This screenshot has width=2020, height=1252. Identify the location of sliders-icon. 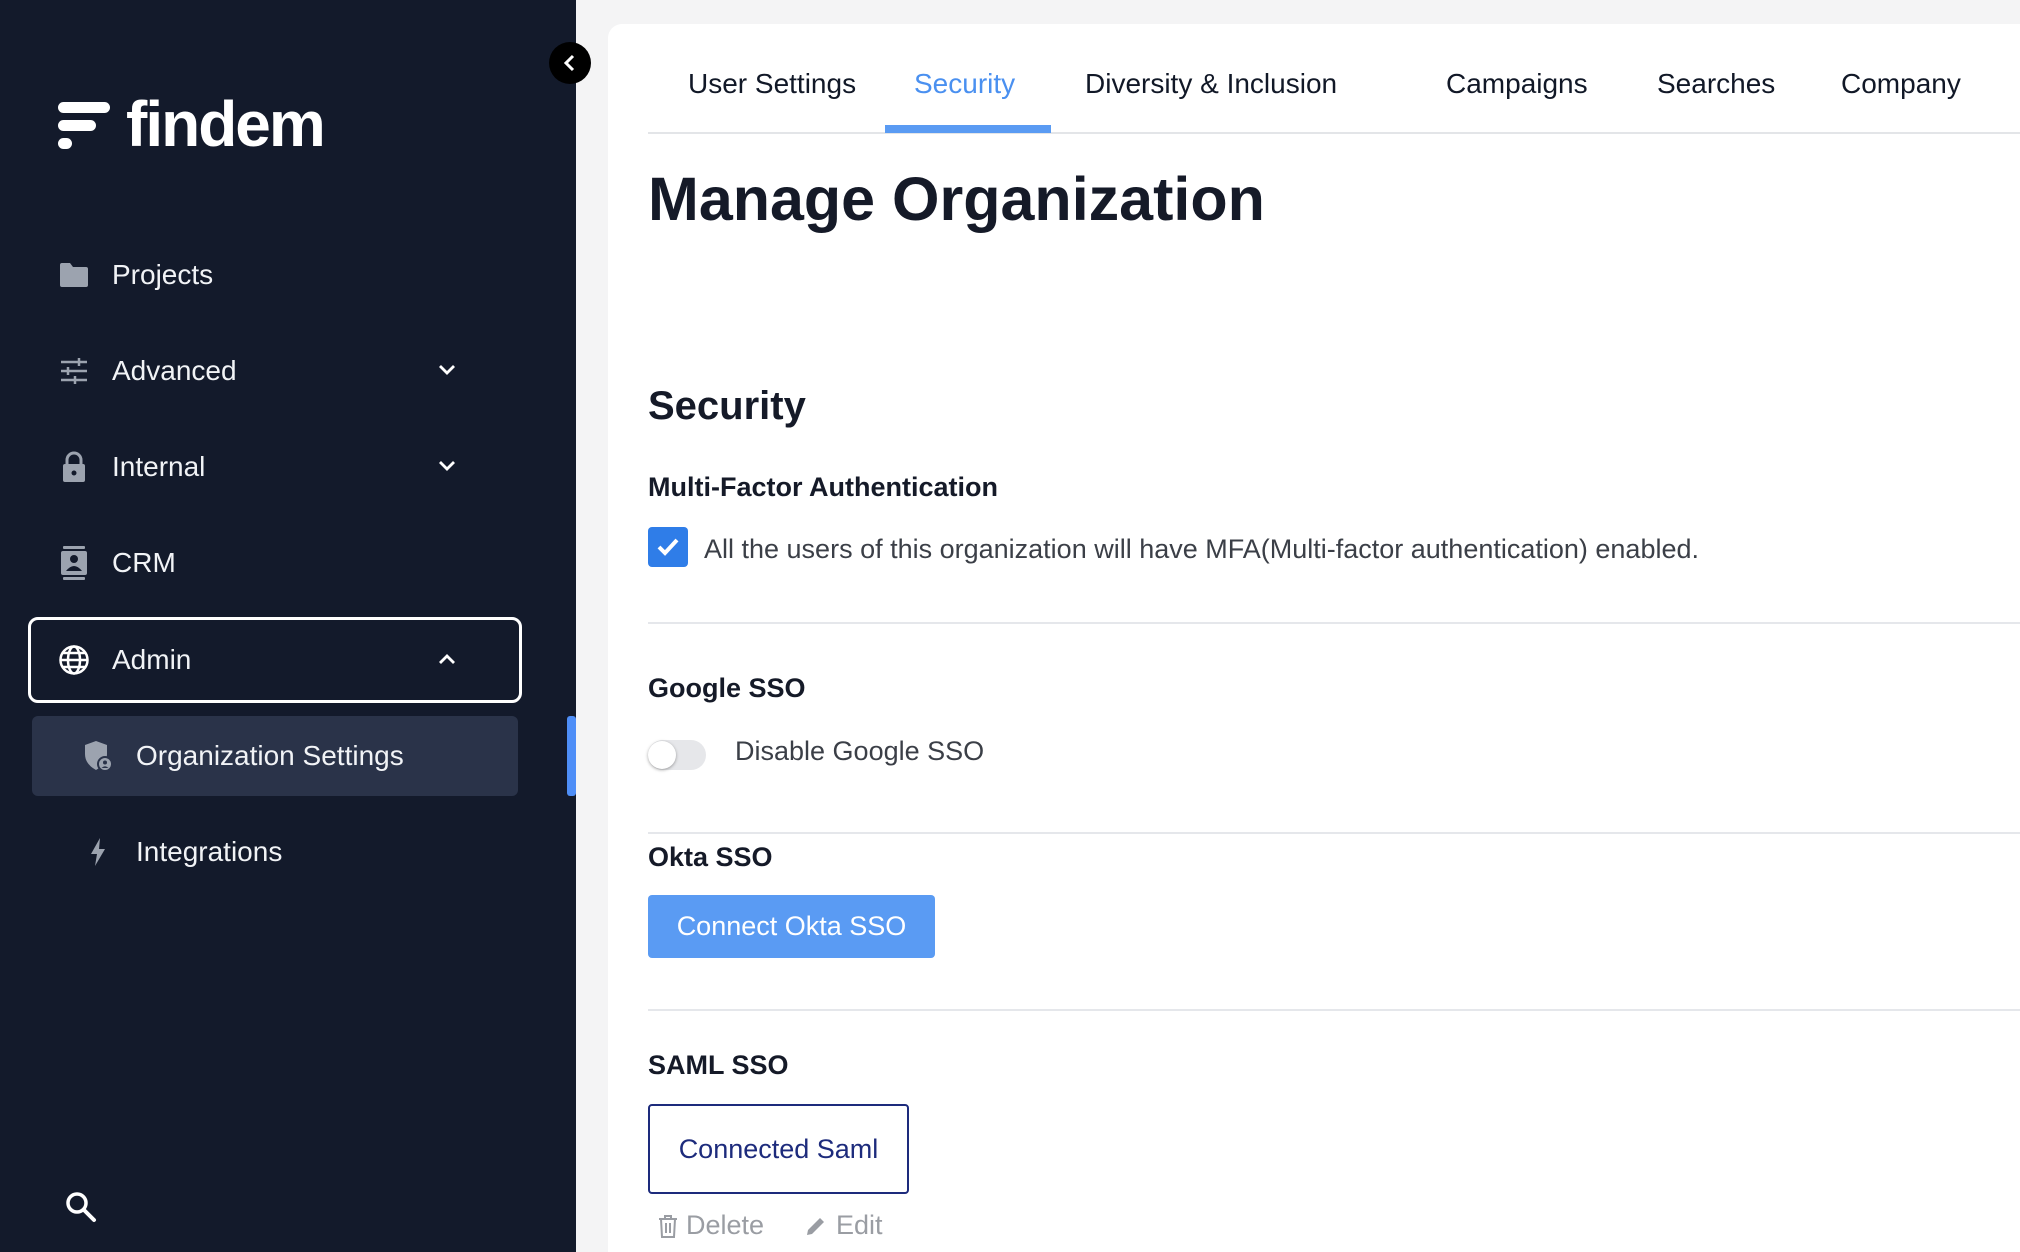
(74, 371).